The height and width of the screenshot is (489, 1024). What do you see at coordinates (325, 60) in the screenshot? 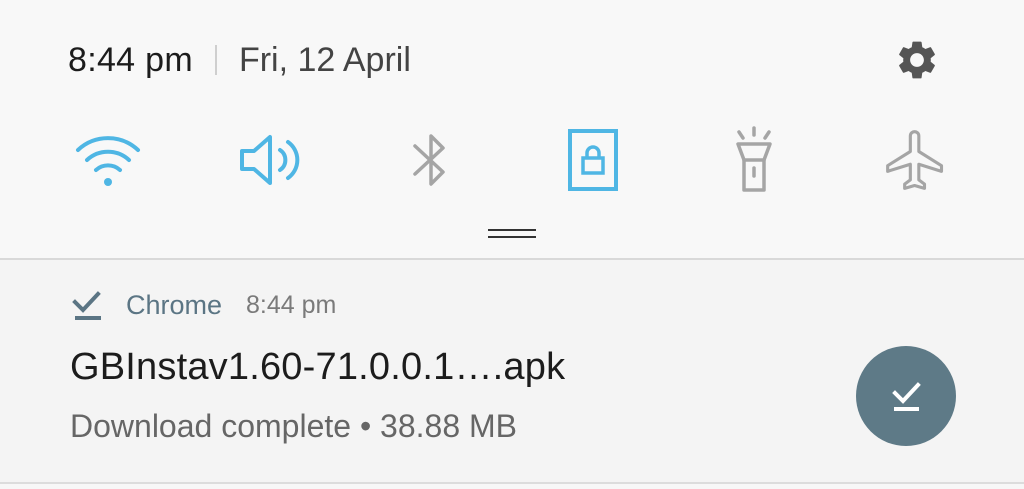
I see `date: Fri, 12 April` at bounding box center [325, 60].